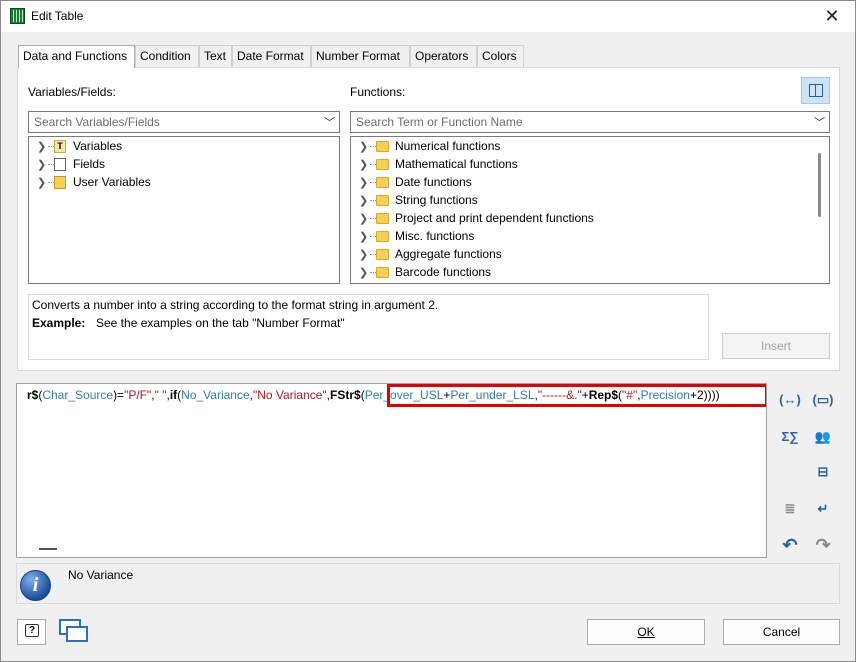 The image size is (856, 662). I want to click on tree-item-project-print-functions: ❯ Project and print dependent functions, so click(590, 219).